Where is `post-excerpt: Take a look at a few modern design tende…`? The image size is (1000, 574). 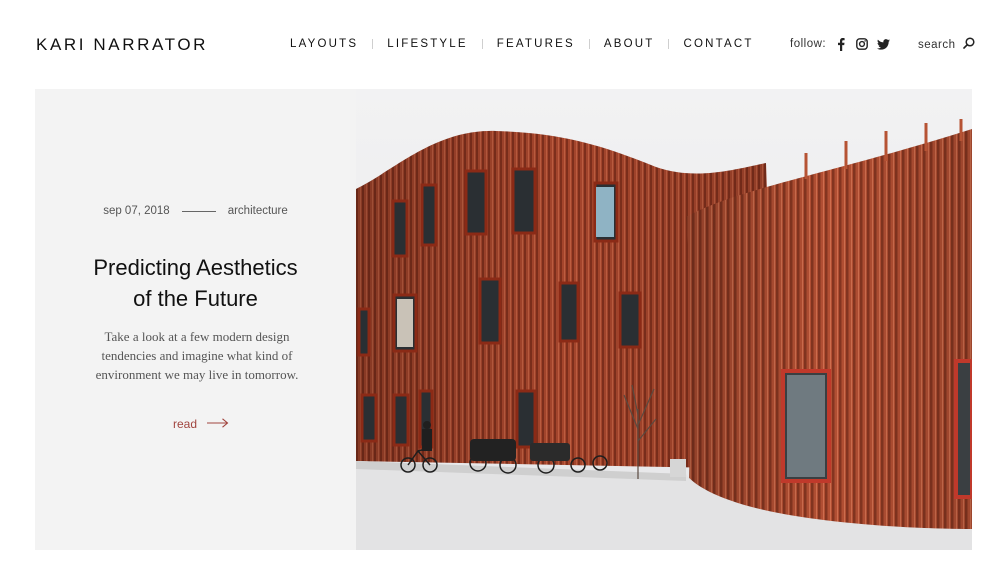 post-excerpt: Take a look at a few modern design tende… is located at coordinates (197, 355).